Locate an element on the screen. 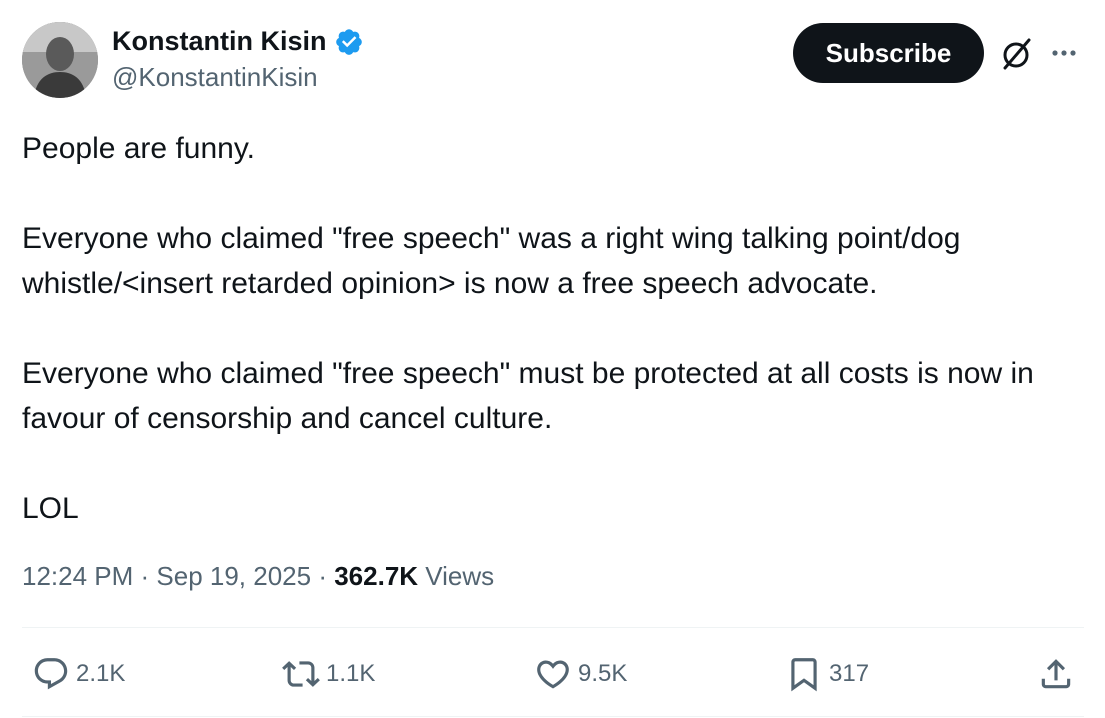  post-meta: 12:24 PM · Sep 19, 2025 · 362.7K Views is located at coordinates (258, 576).